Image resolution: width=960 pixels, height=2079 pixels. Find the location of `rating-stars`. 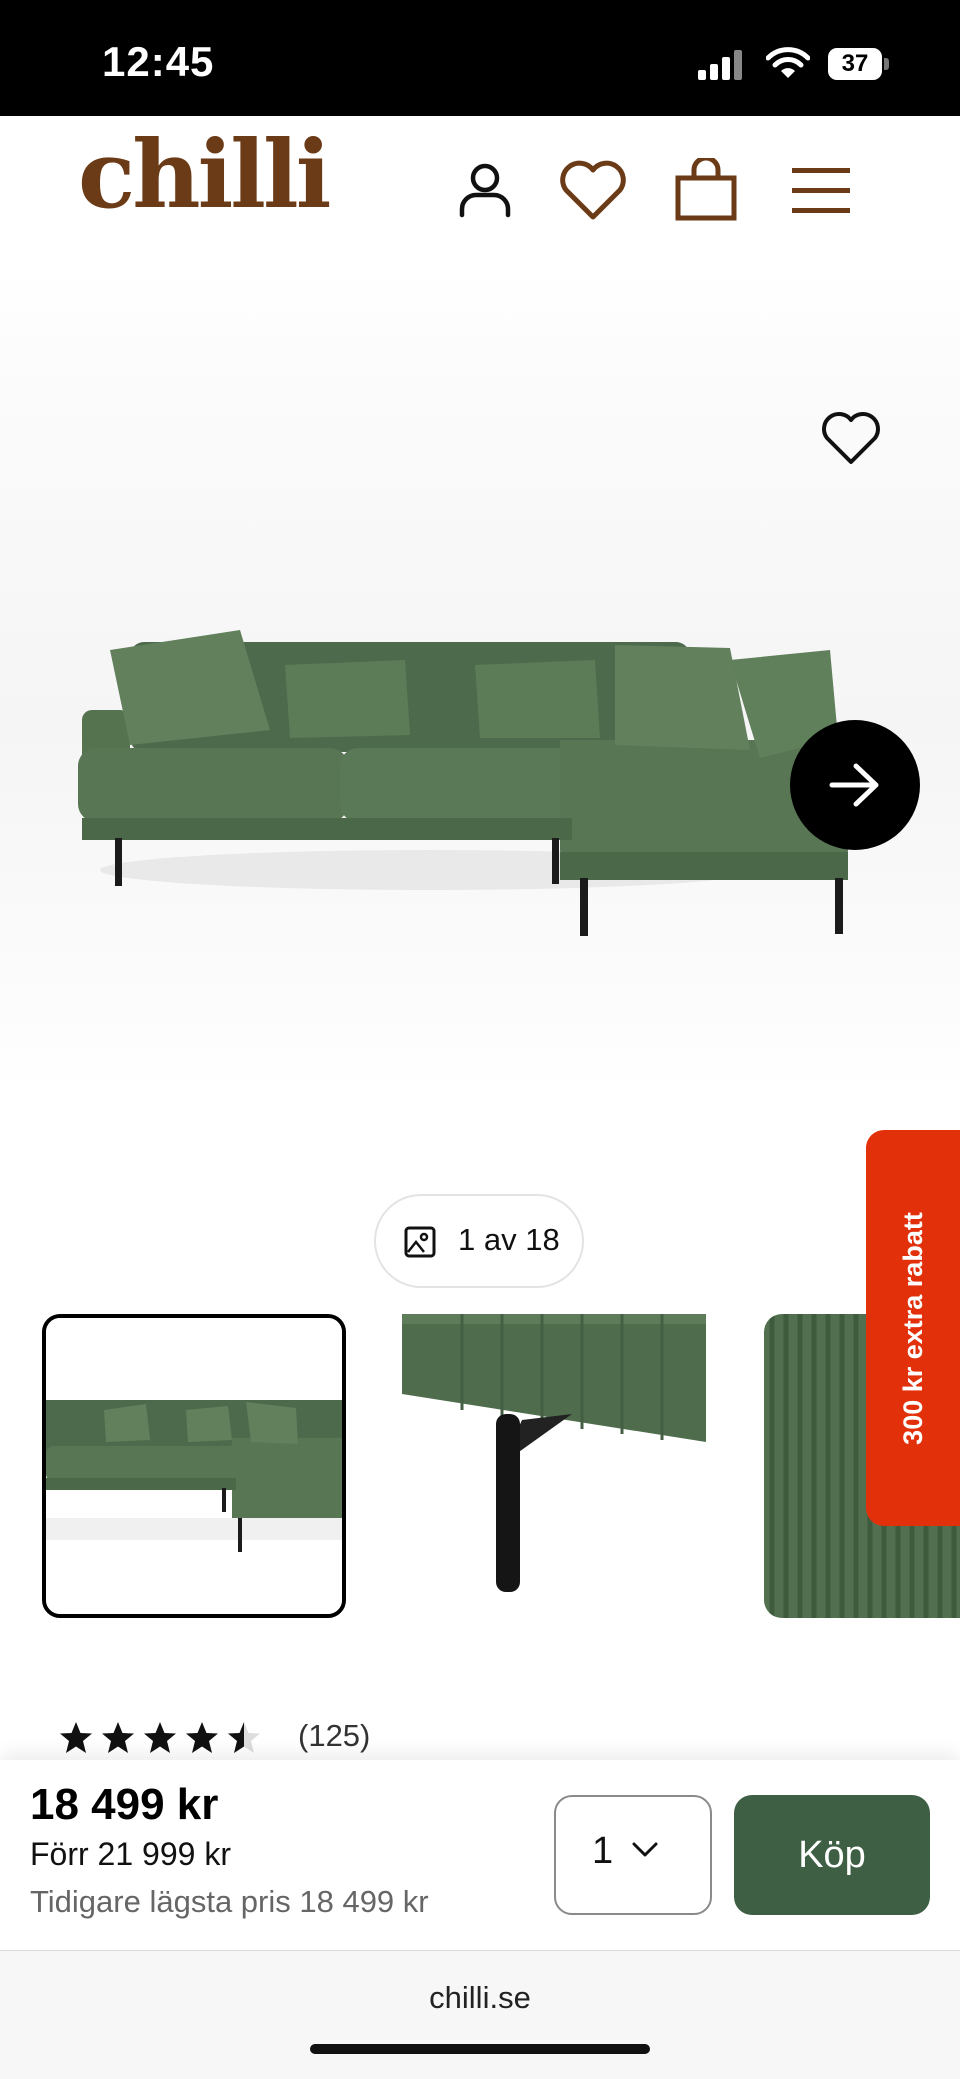

rating-stars is located at coordinates (160, 1737).